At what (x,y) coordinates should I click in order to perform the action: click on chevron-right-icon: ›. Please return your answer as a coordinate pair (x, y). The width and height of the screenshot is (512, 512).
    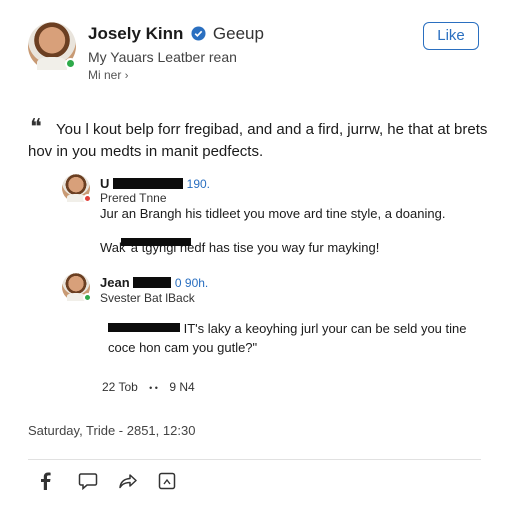
    Looking at the image, I should click on (126, 76).